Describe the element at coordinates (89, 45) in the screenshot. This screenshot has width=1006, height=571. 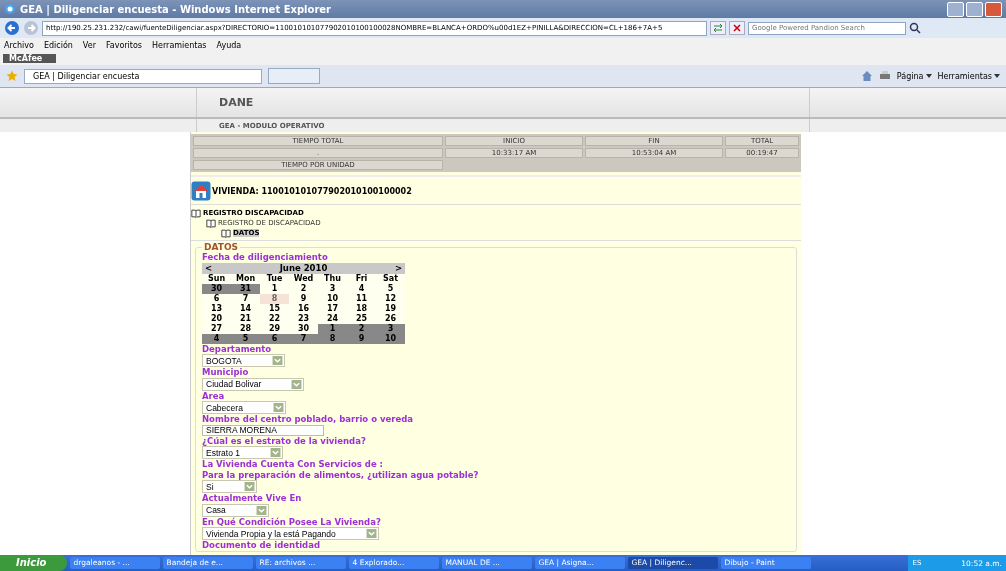
I see `menu-item: Ver` at that location.